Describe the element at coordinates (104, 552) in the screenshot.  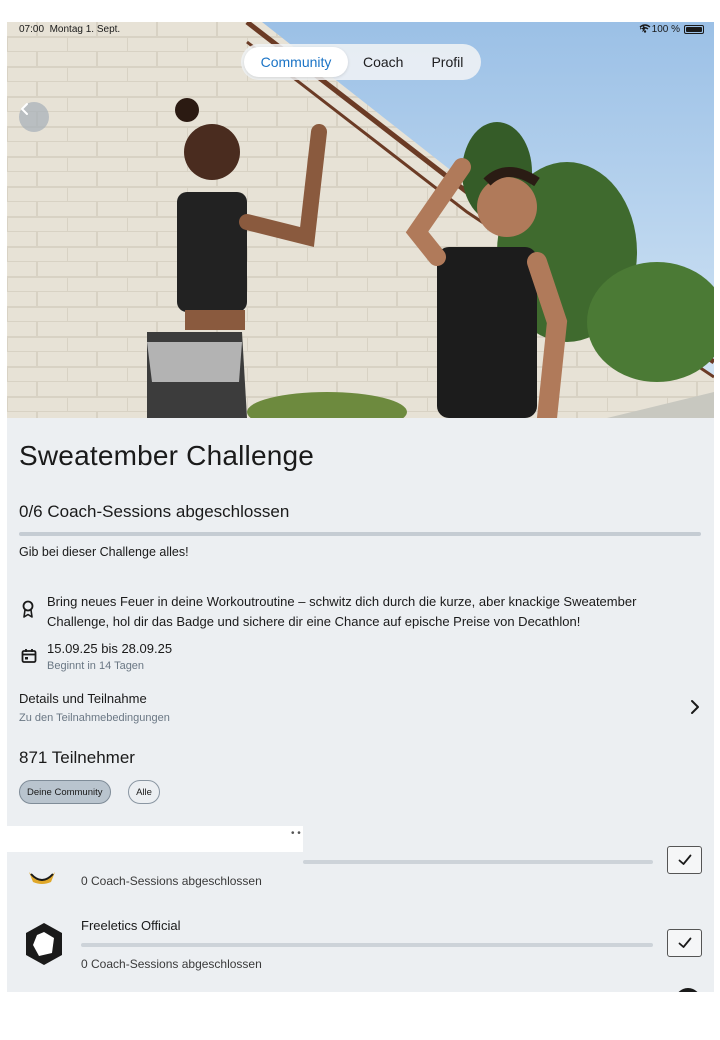
I see `challenge-tagline: Gib bei dieser Challenge alles!` at that location.